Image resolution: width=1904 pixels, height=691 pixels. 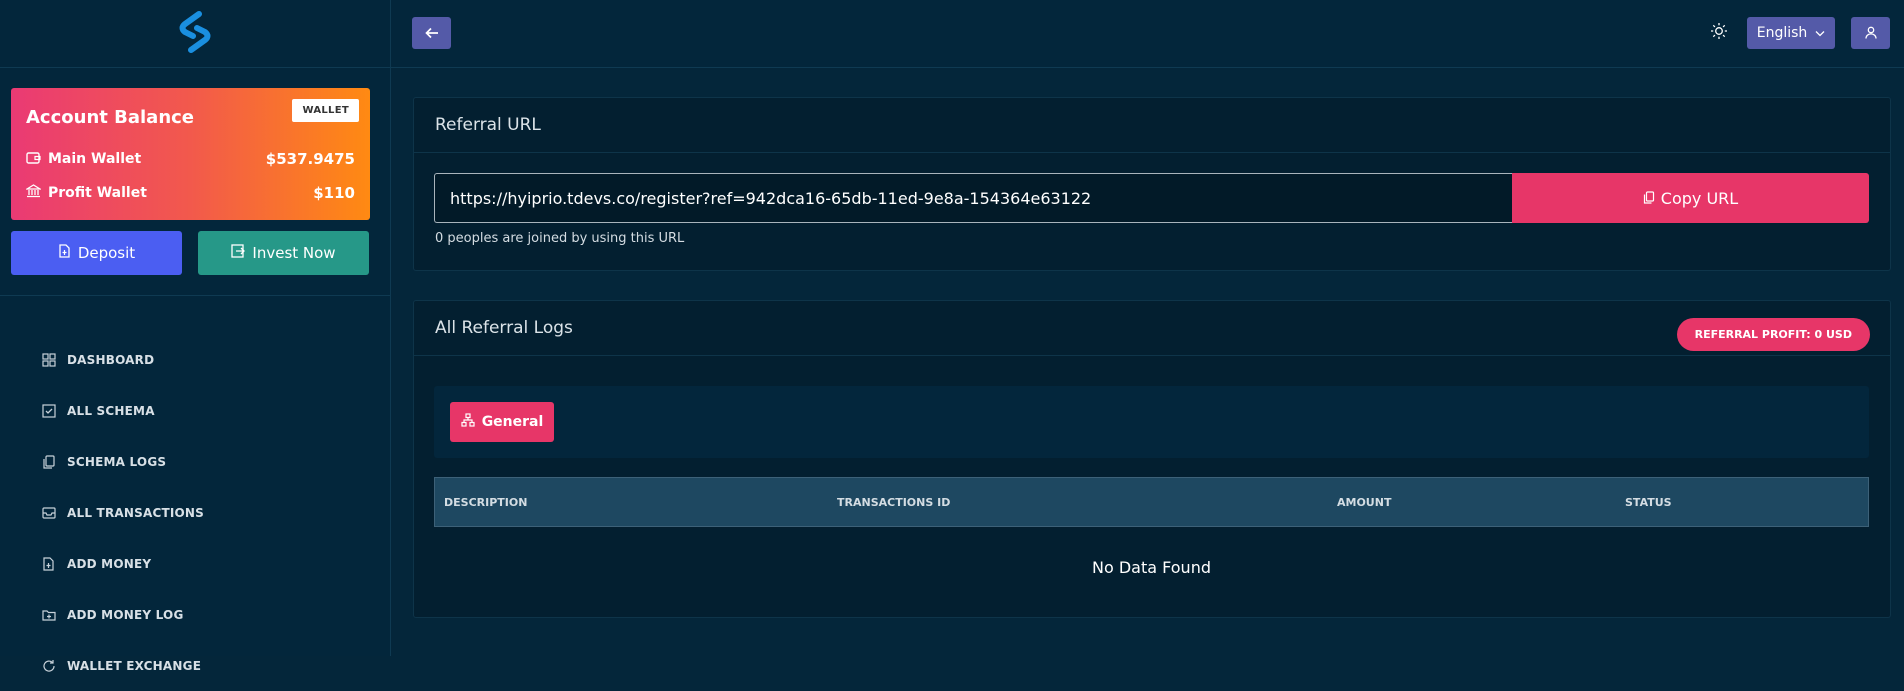 I want to click on sidebar-item-add-money-log: ADD MONEY LOG, so click(x=122, y=614).